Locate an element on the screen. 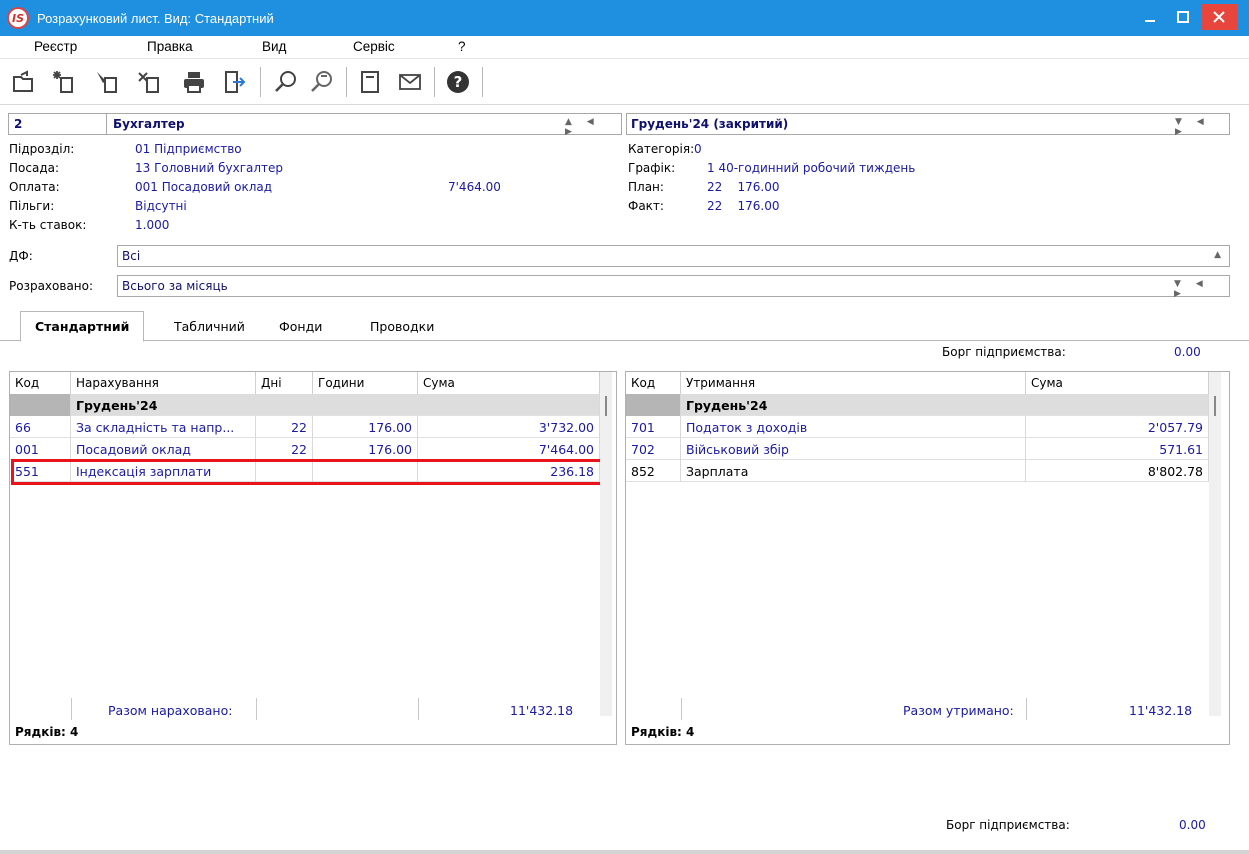 This screenshot has width=1249, height=854. cell-sum: 571.61 is located at coordinates (1117, 449).